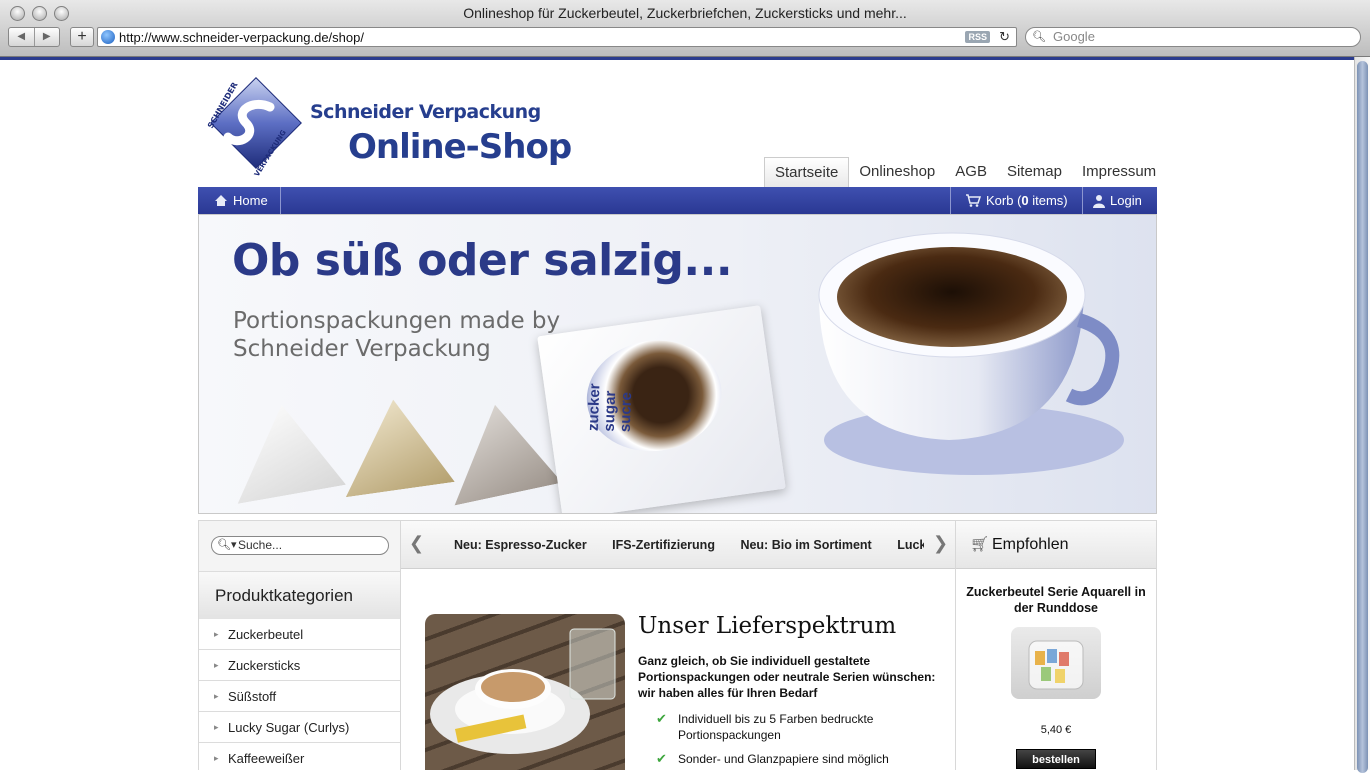 The width and height of the screenshot is (1370, 773). Describe the element at coordinates (971, 353) in the screenshot. I see `coffee-cup-image` at that location.